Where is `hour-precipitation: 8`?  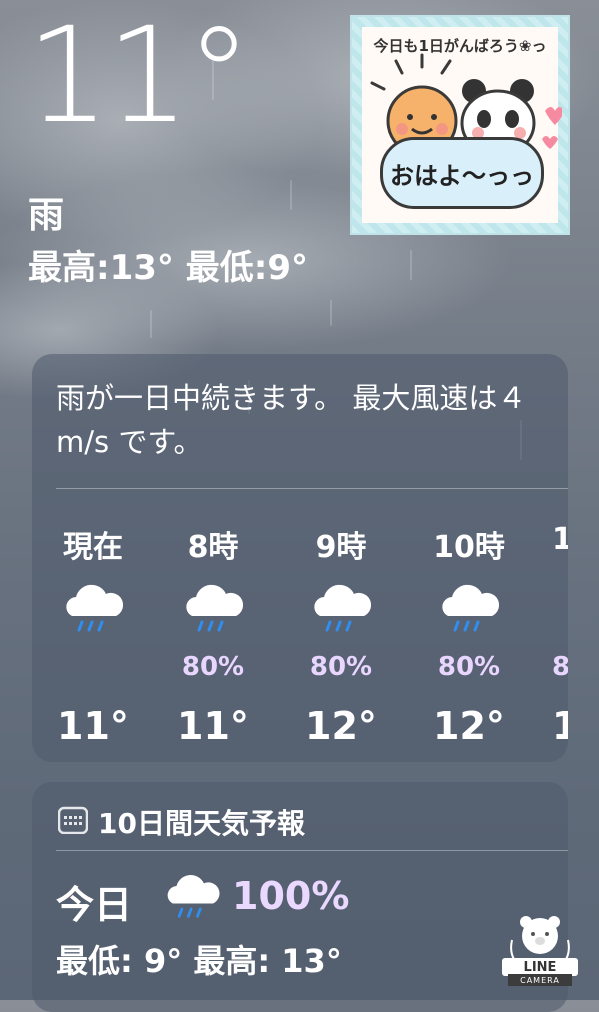 hour-precipitation: 8 is located at coordinates (560, 667).